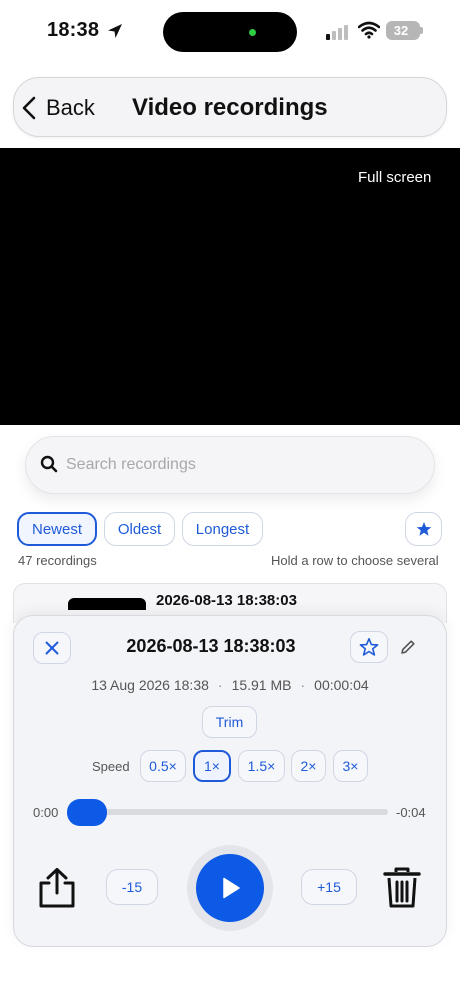  What do you see at coordinates (411, 812) in the screenshot?
I see `remaining-time: -0:04` at bounding box center [411, 812].